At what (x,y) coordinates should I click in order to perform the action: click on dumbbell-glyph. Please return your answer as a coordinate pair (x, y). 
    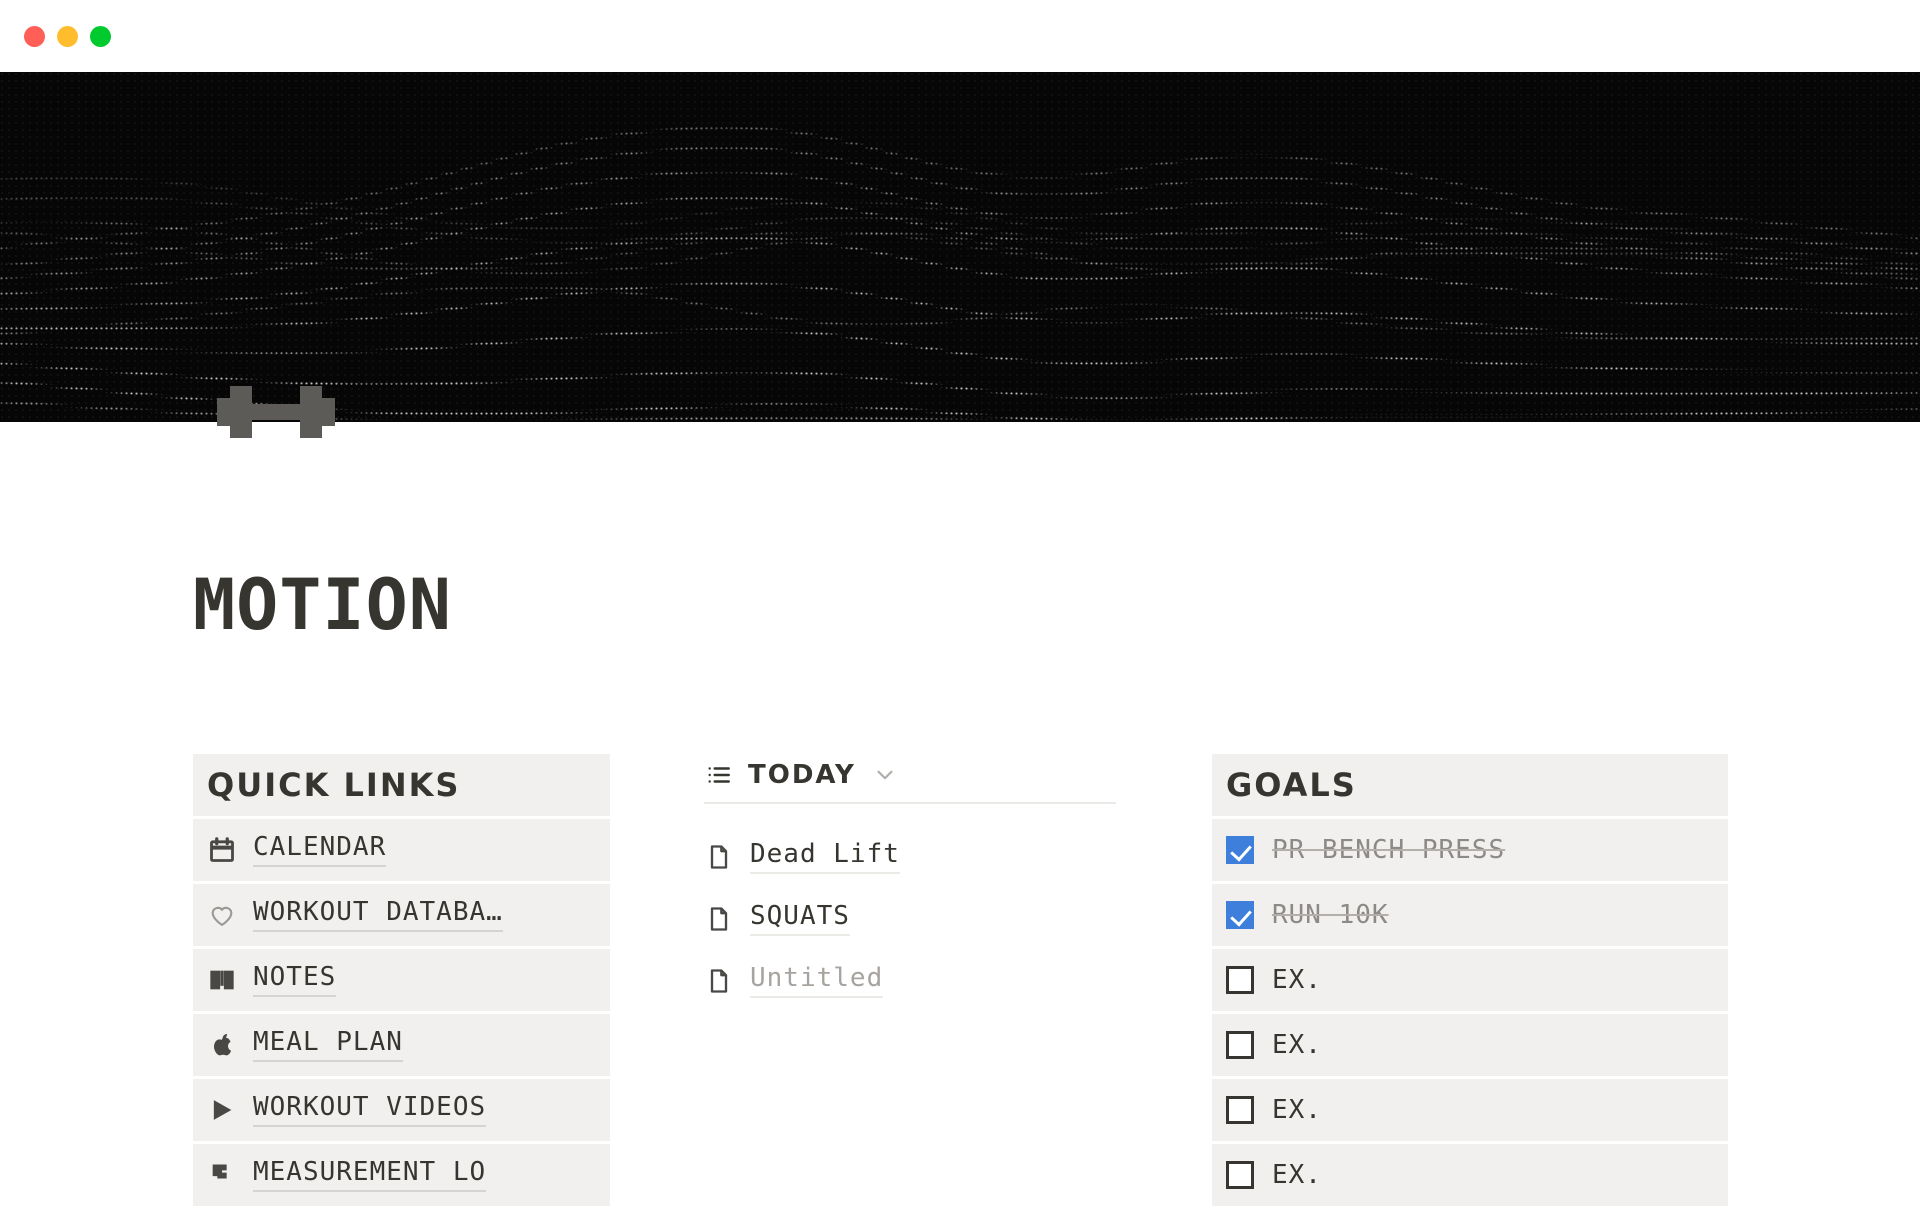
    Looking at the image, I should click on (276, 412).